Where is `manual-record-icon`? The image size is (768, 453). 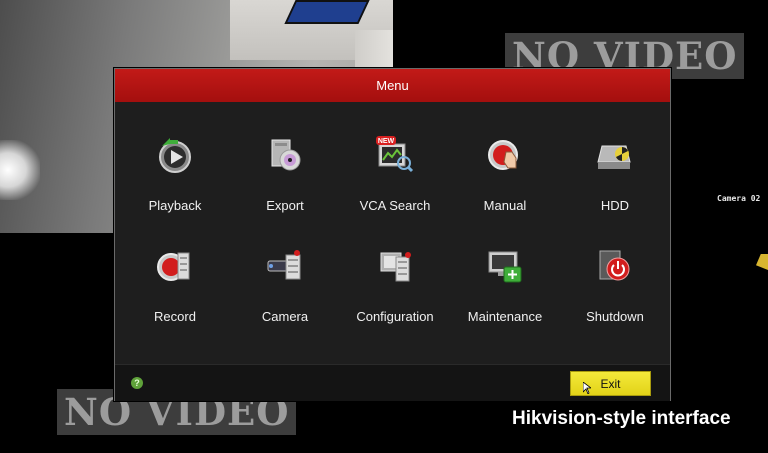 manual-record-icon is located at coordinates (503, 155).